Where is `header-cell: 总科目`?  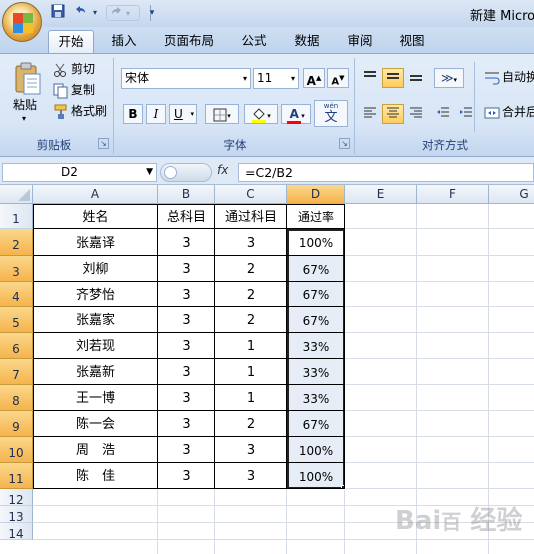 header-cell: 总科目 is located at coordinates (186, 216).